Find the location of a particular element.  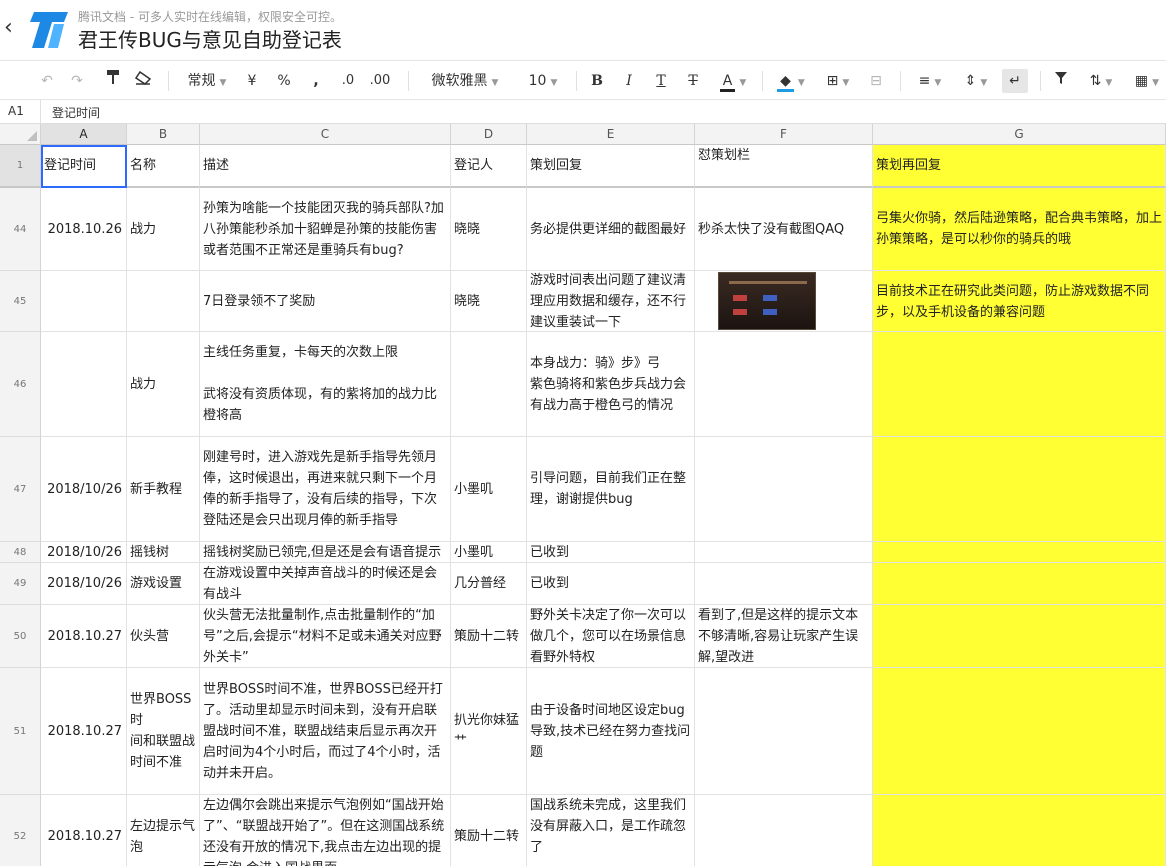

row-number: 51 is located at coordinates (20, 731).